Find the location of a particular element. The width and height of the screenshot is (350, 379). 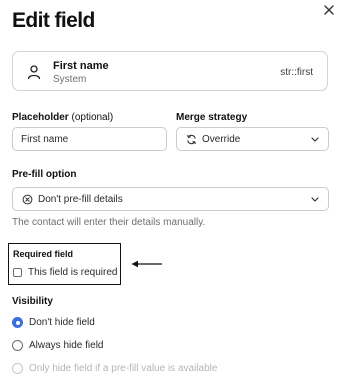

merge-strategy-select: Override is located at coordinates (252, 139).